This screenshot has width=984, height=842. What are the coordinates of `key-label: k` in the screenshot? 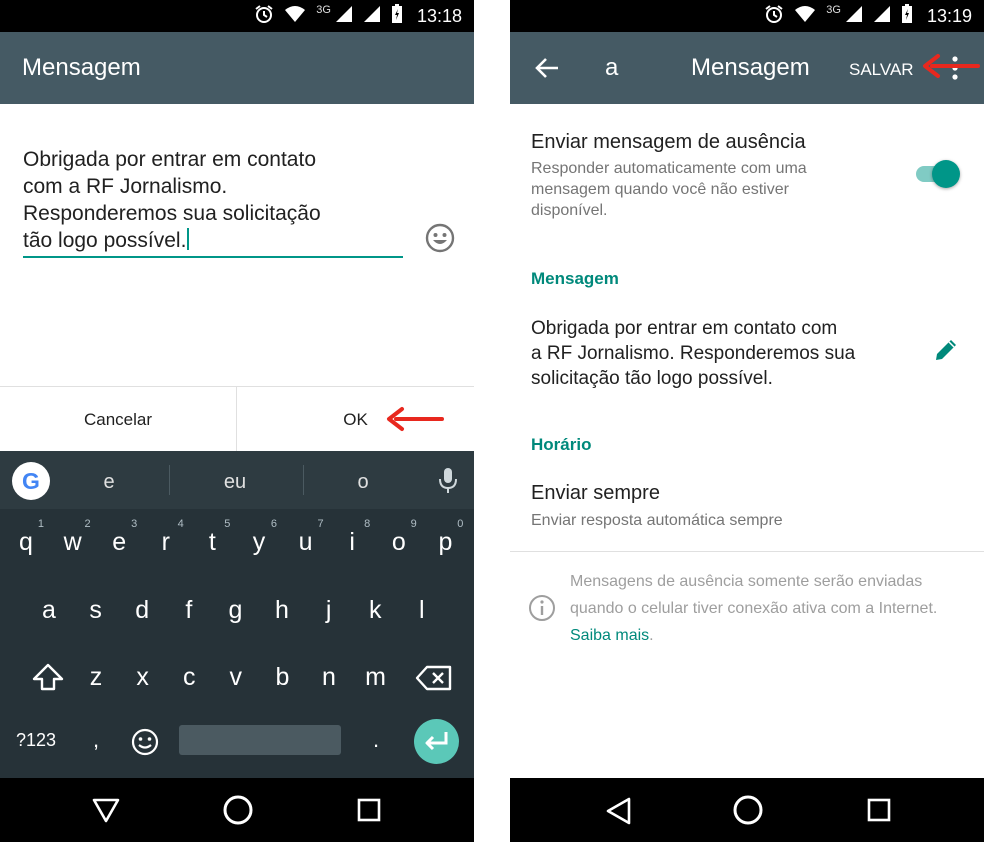 It's located at (375, 610).